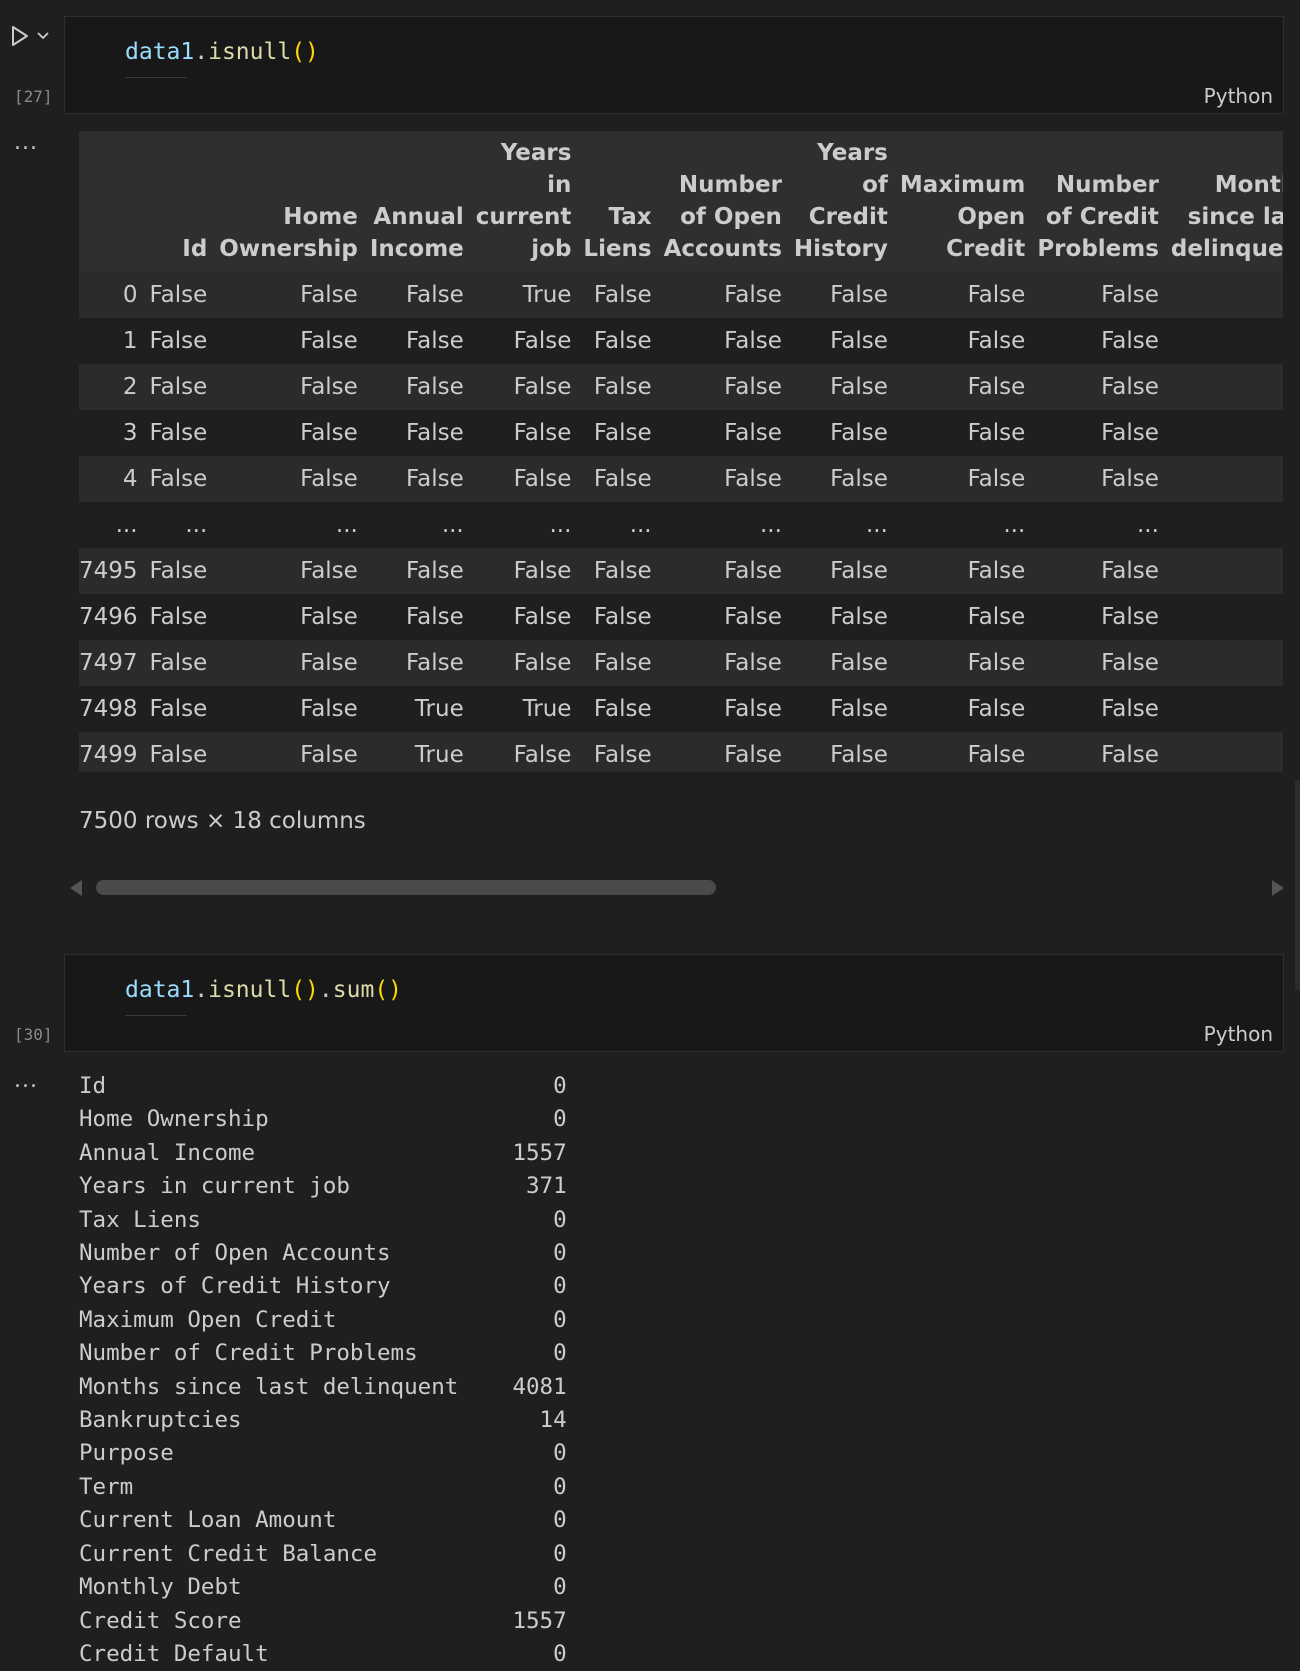 This screenshot has width=1300, height=1671. I want to click on vertical-scrollbar, so click(1297, 885).